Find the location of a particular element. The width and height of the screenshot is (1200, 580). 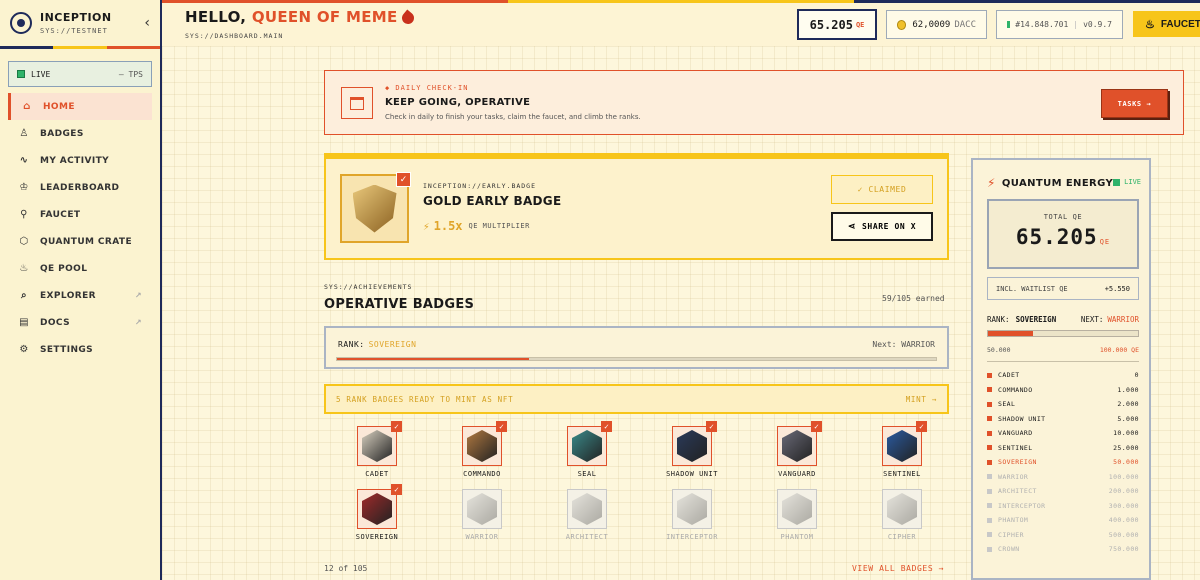

live-indicator-icon is located at coordinates (21, 74).